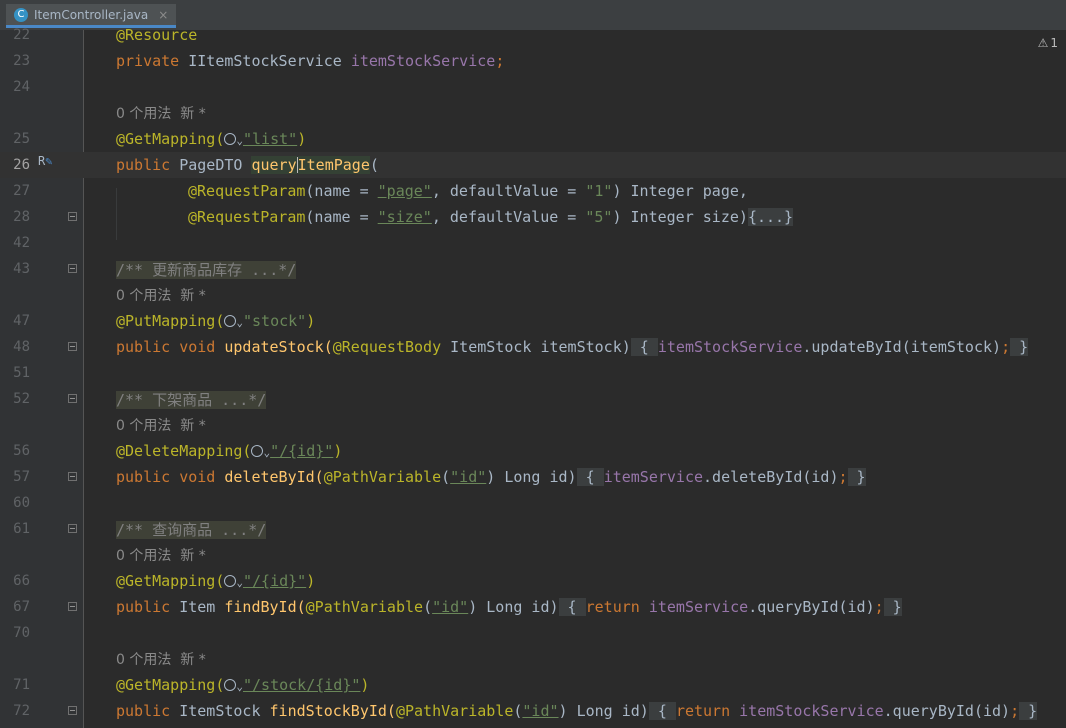 Image resolution: width=1066 pixels, height=728 pixels. What do you see at coordinates (770, 217) in the screenshot?
I see `folded-block: {...}` at bounding box center [770, 217].